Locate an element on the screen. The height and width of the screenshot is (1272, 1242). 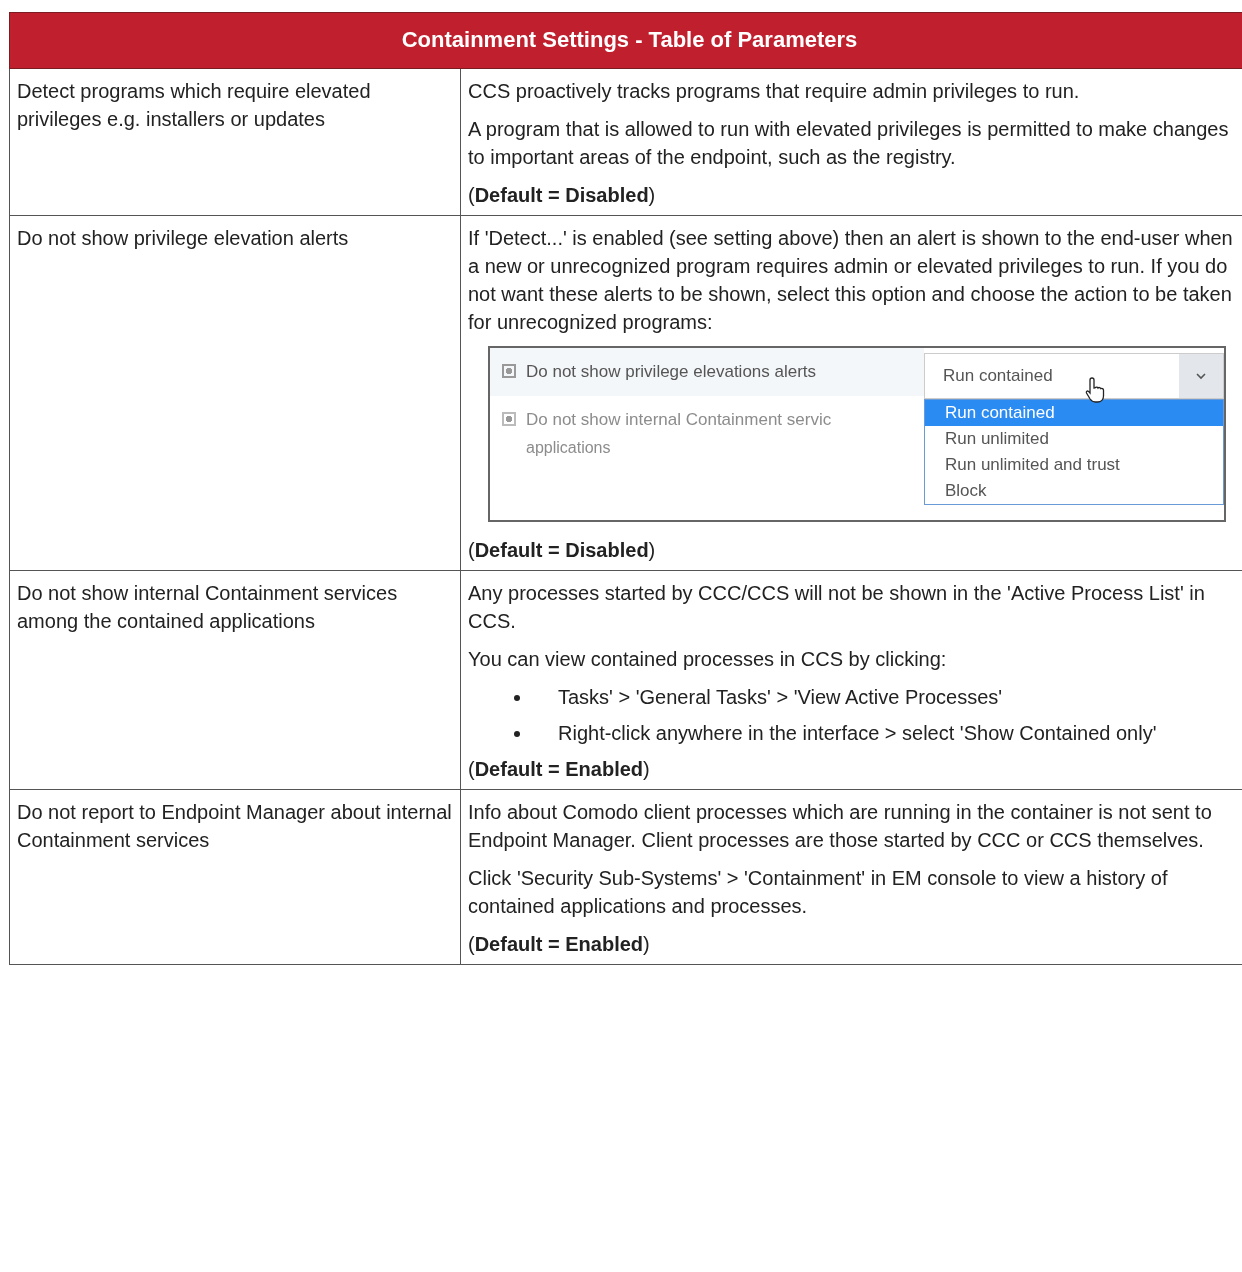
table-title: Containment Settings - Table of Parameters is located at coordinates (625, 40).